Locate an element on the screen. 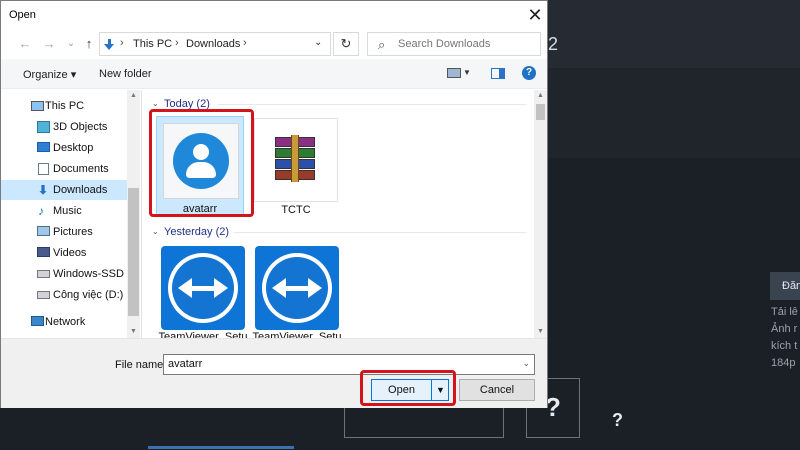  sidebar-item-documents: Documents is located at coordinates (64, 169).